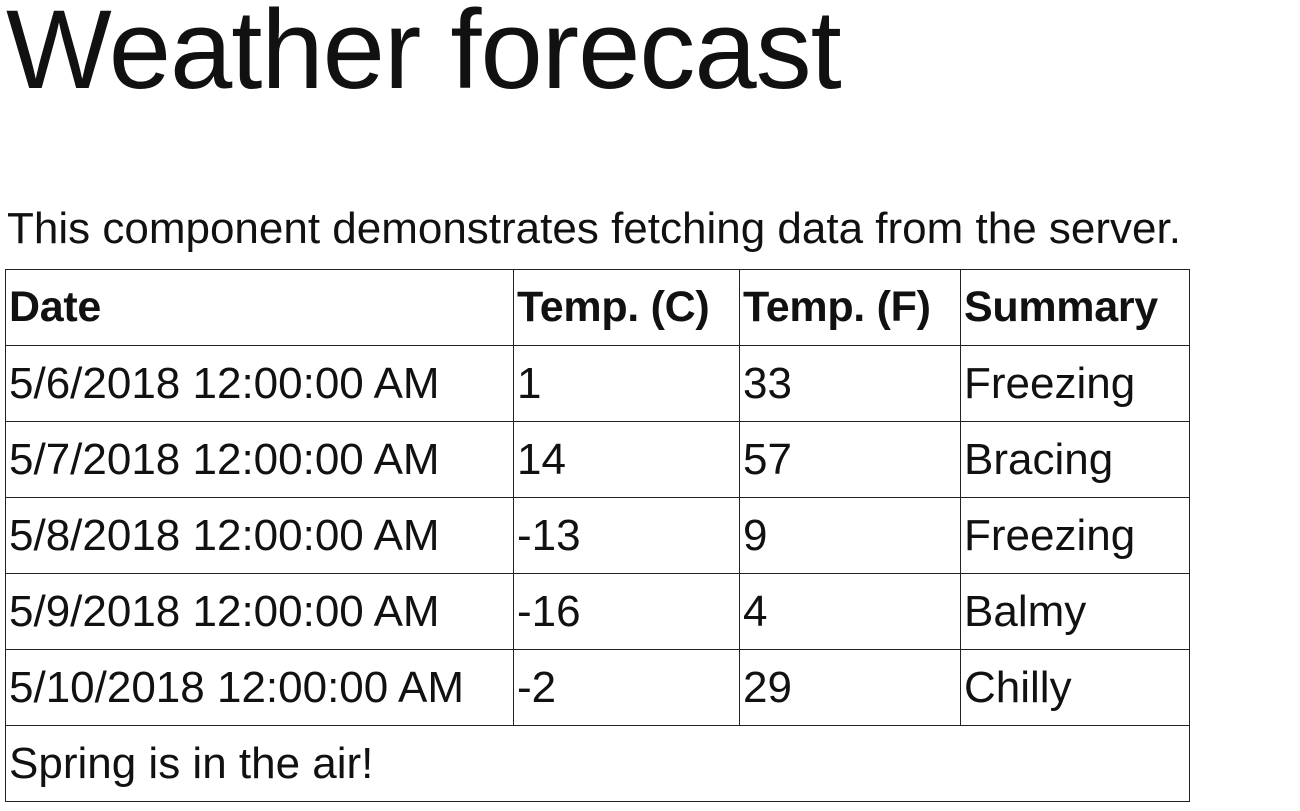 This screenshot has width=1300, height=811. What do you see at coordinates (259, 535) in the screenshot?
I see `cell-date: 5/8/2018 12:00:00 AM` at bounding box center [259, 535].